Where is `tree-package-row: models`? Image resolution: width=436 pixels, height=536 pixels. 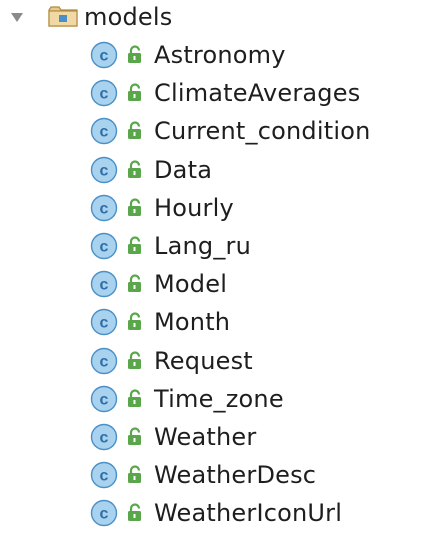
tree-package-row: models is located at coordinates (91, 17).